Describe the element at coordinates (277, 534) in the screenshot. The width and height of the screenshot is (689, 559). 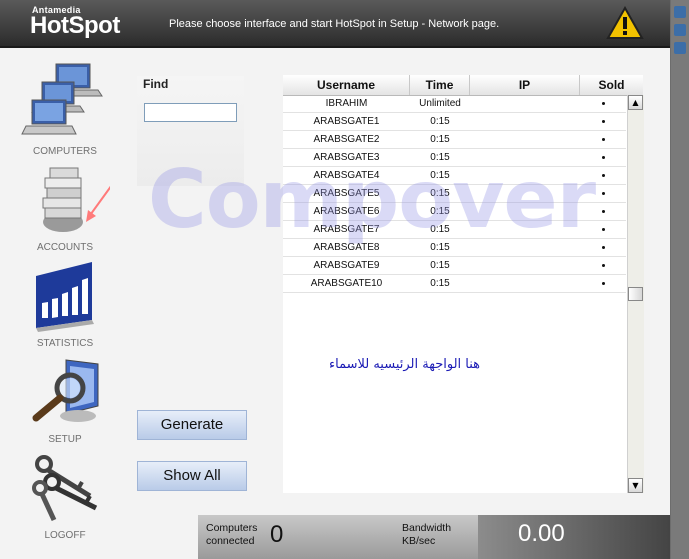
I see `computers-connected-value: 0` at that location.